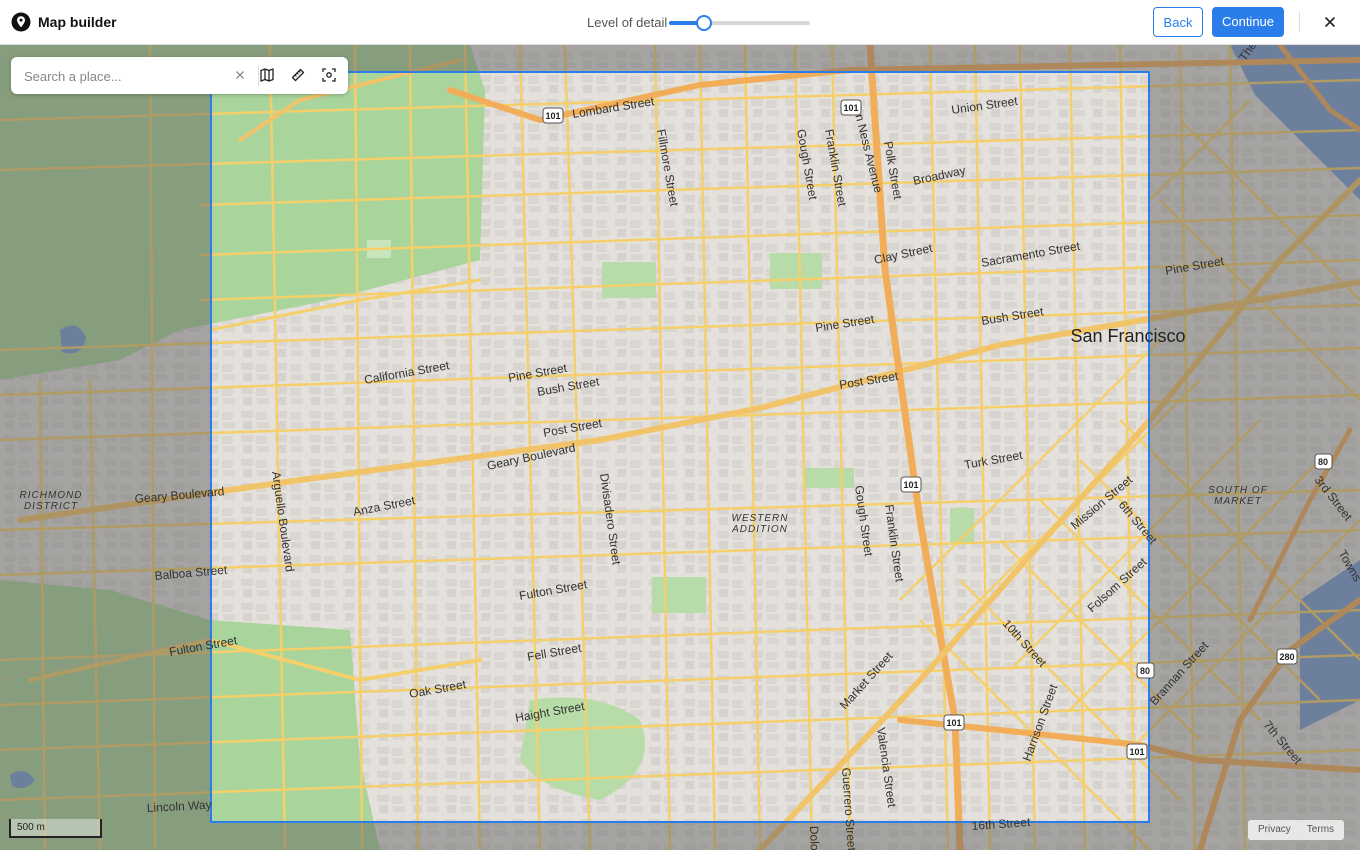  Describe the element at coordinates (1274, 829) in the screenshot. I see `privacy-link: Privacy` at that location.